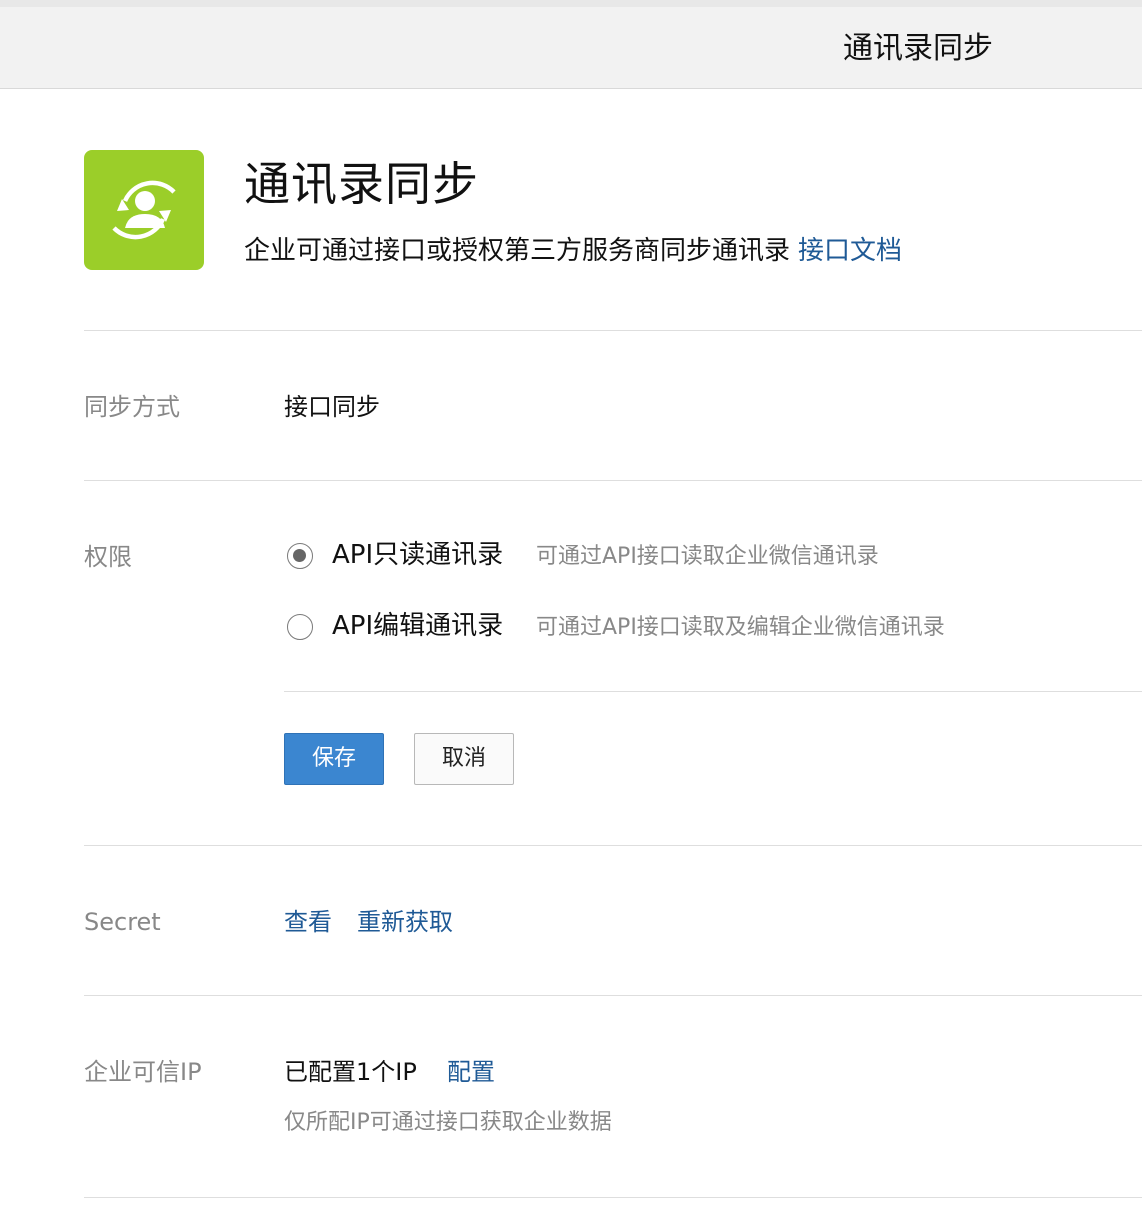 The image size is (1142, 1218). What do you see at coordinates (405, 922) in the screenshot?
I see `refetch-secret-link: 重新获取` at bounding box center [405, 922].